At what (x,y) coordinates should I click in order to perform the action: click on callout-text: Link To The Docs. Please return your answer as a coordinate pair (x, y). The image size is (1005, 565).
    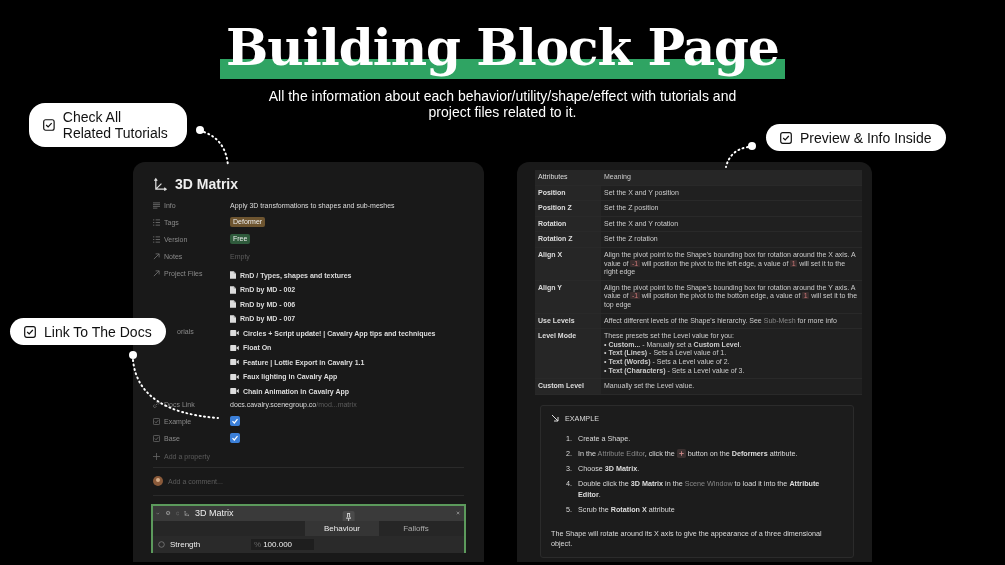
    Looking at the image, I should click on (98, 331).